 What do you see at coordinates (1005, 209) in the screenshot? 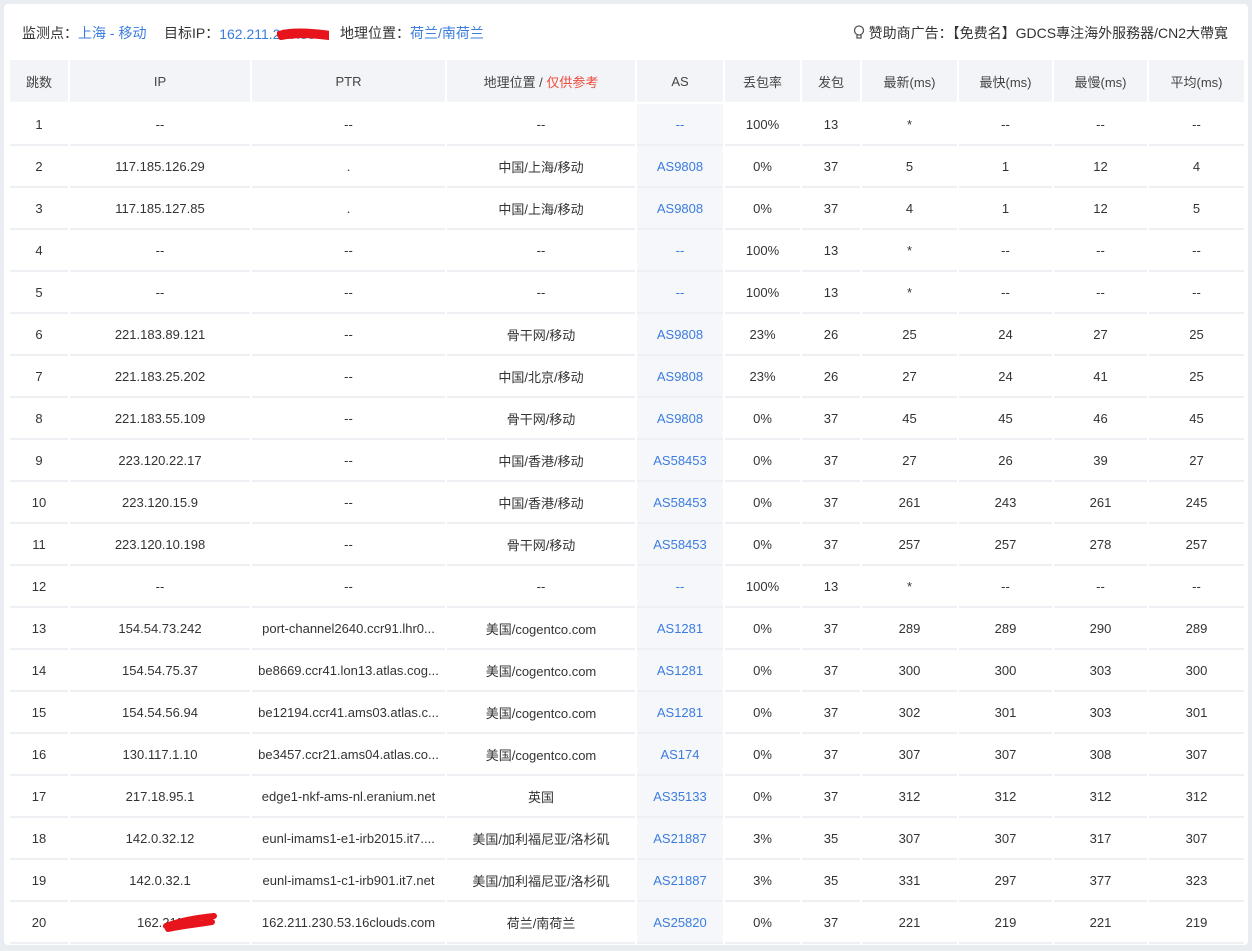
I see `cell-best: 1` at bounding box center [1005, 209].